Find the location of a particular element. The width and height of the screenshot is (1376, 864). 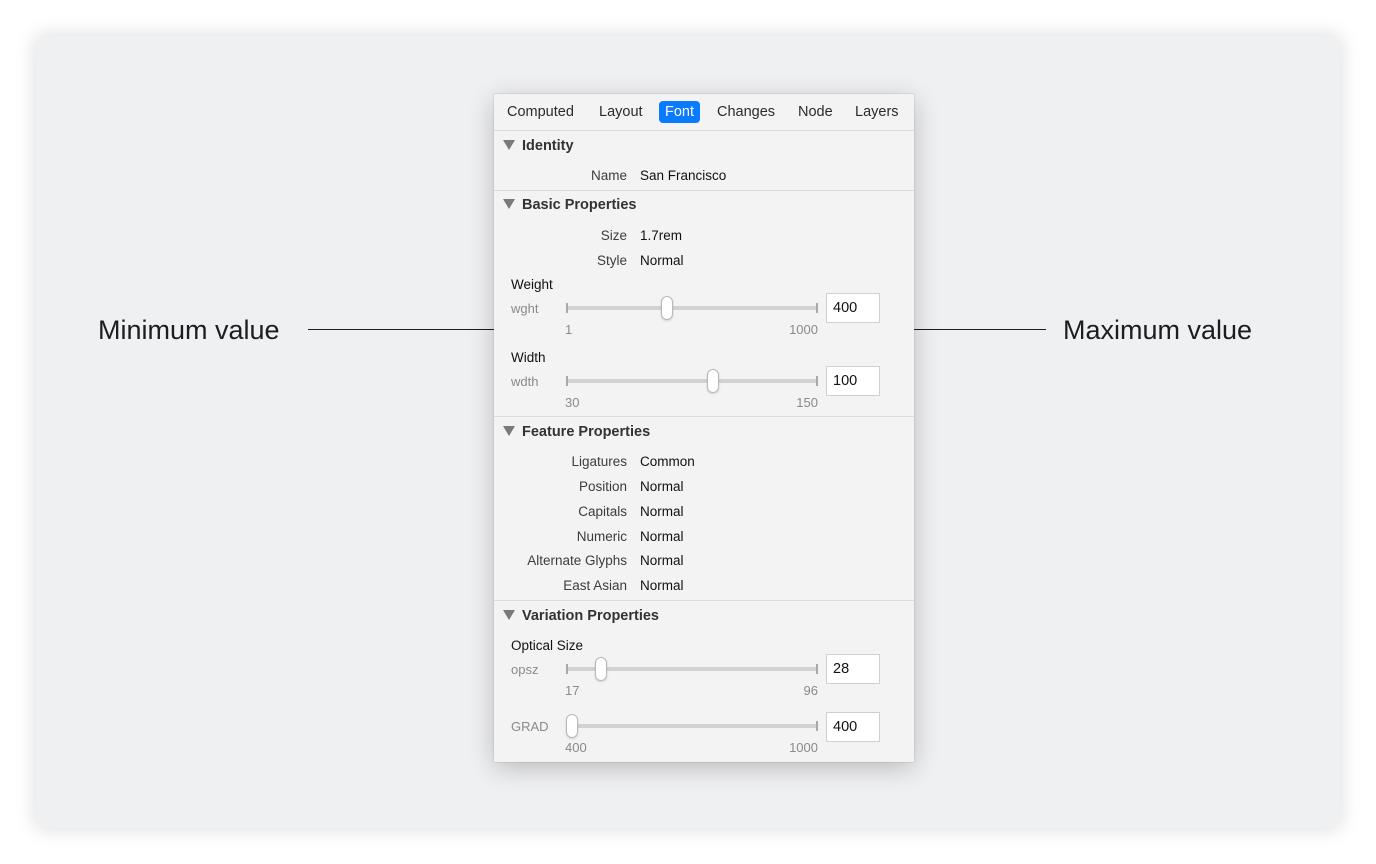

section-title: Variation Properties is located at coordinates (590, 616).